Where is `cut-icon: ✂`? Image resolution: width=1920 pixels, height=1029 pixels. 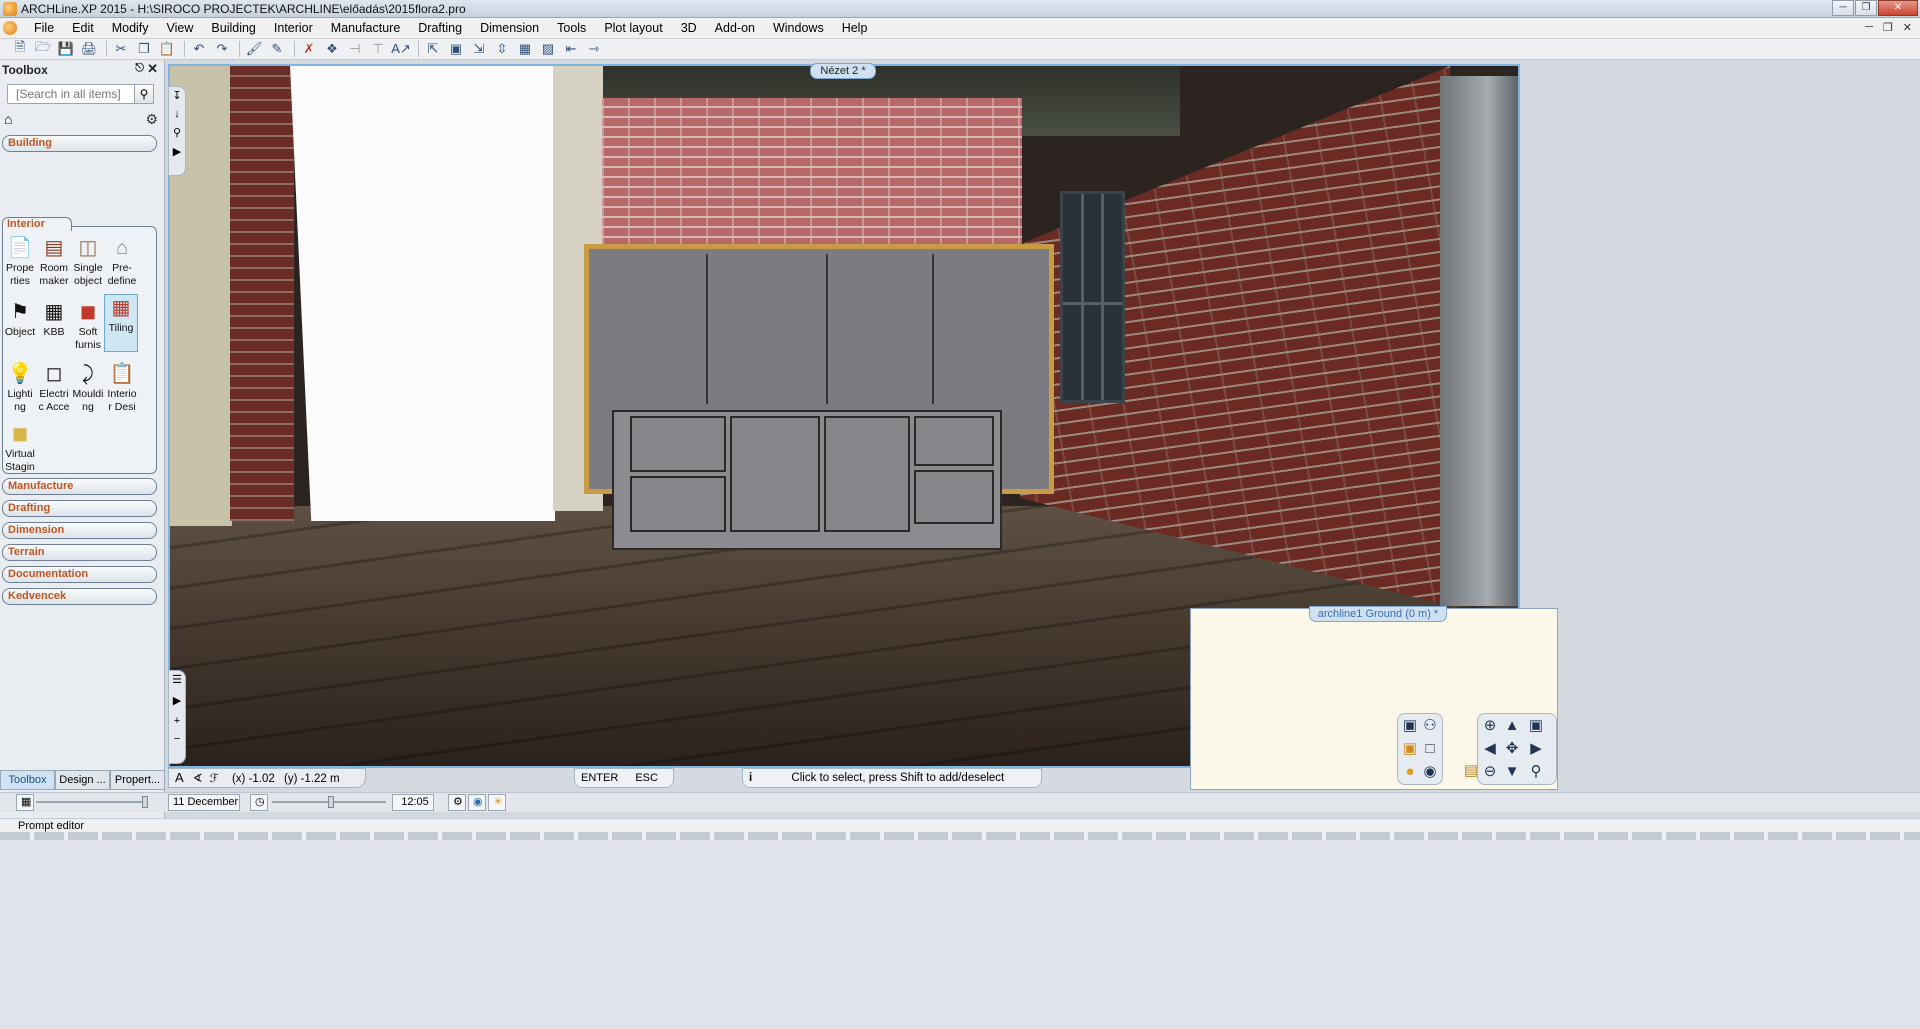
cut-icon: ✂ is located at coordinates (121, 49).